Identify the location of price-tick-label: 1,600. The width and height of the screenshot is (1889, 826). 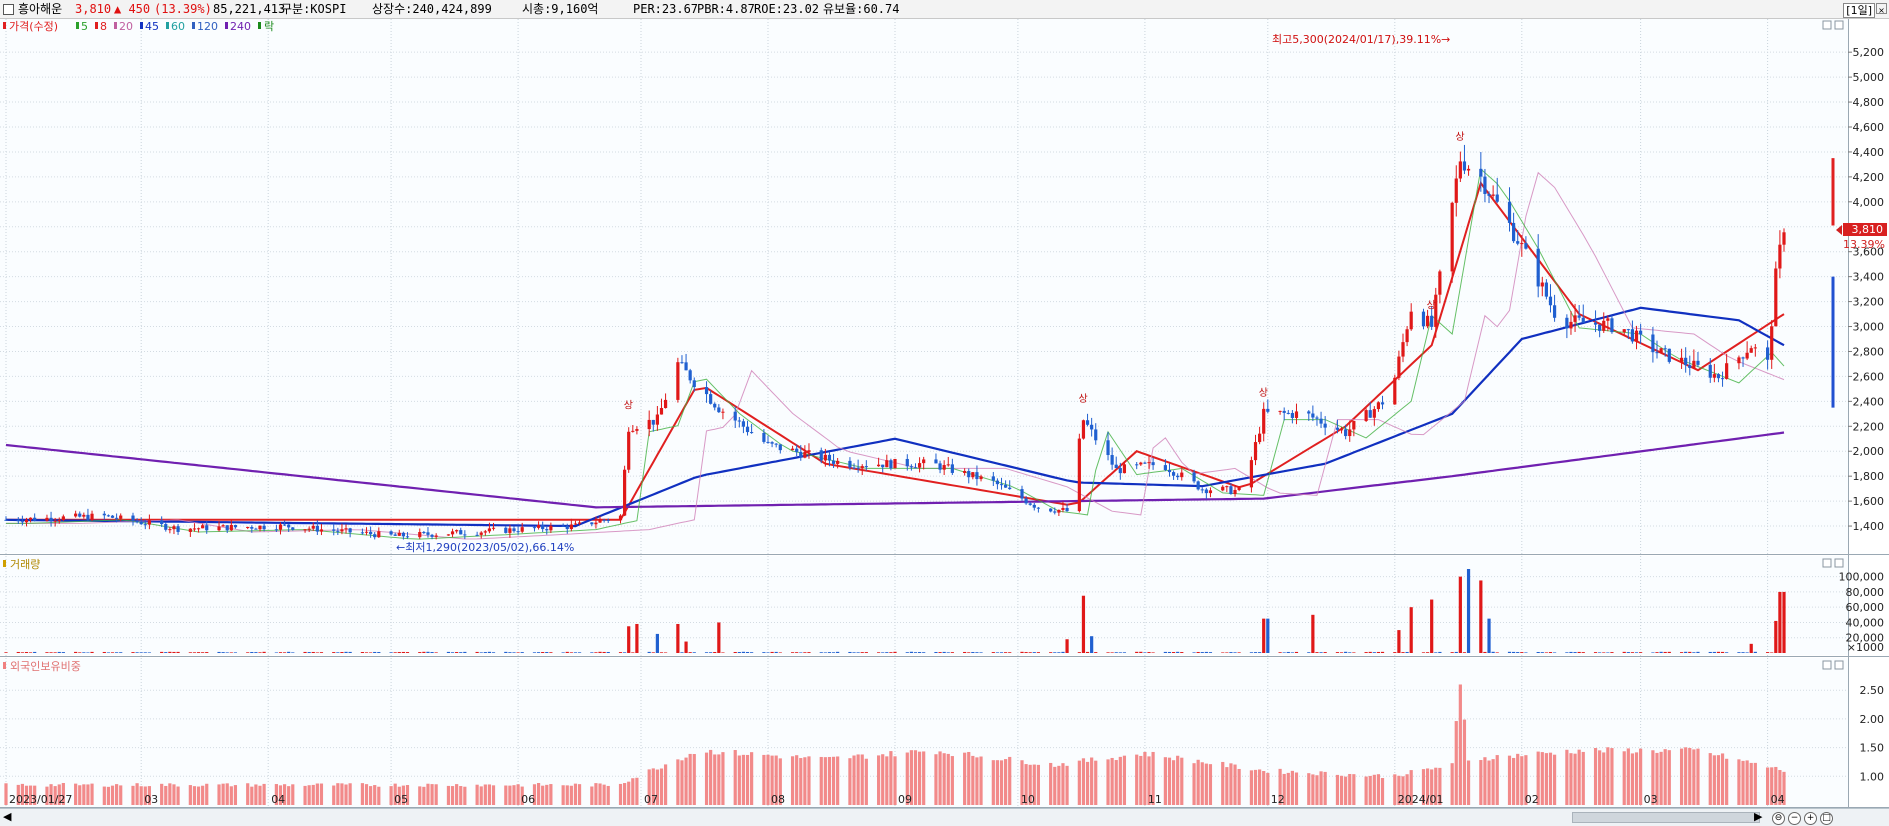
(1869, 501).